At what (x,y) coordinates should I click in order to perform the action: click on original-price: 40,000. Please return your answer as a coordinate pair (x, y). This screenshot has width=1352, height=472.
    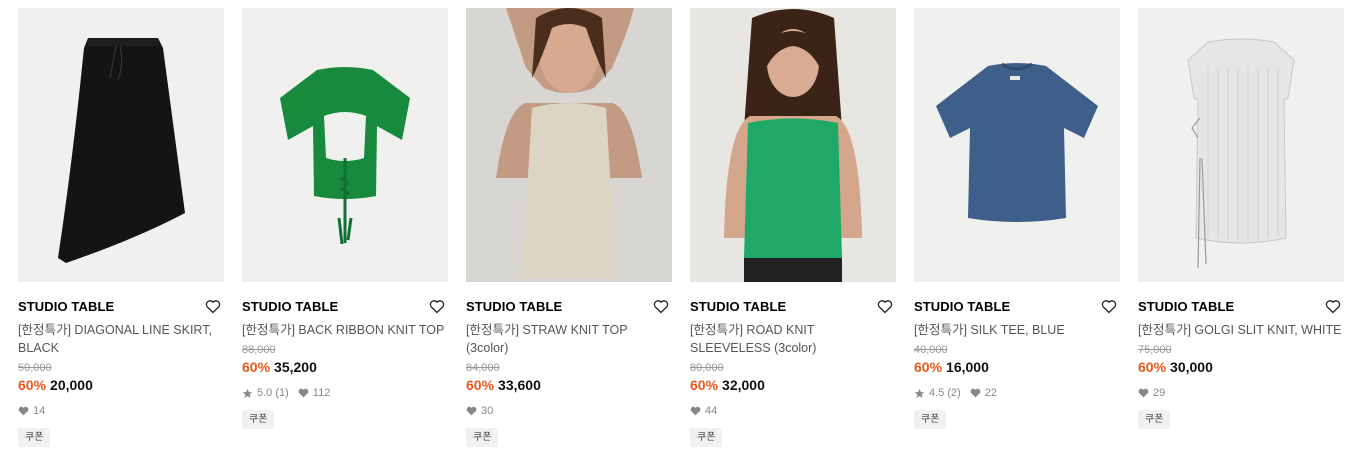
    Looking at the image, I should click on (931, 350).